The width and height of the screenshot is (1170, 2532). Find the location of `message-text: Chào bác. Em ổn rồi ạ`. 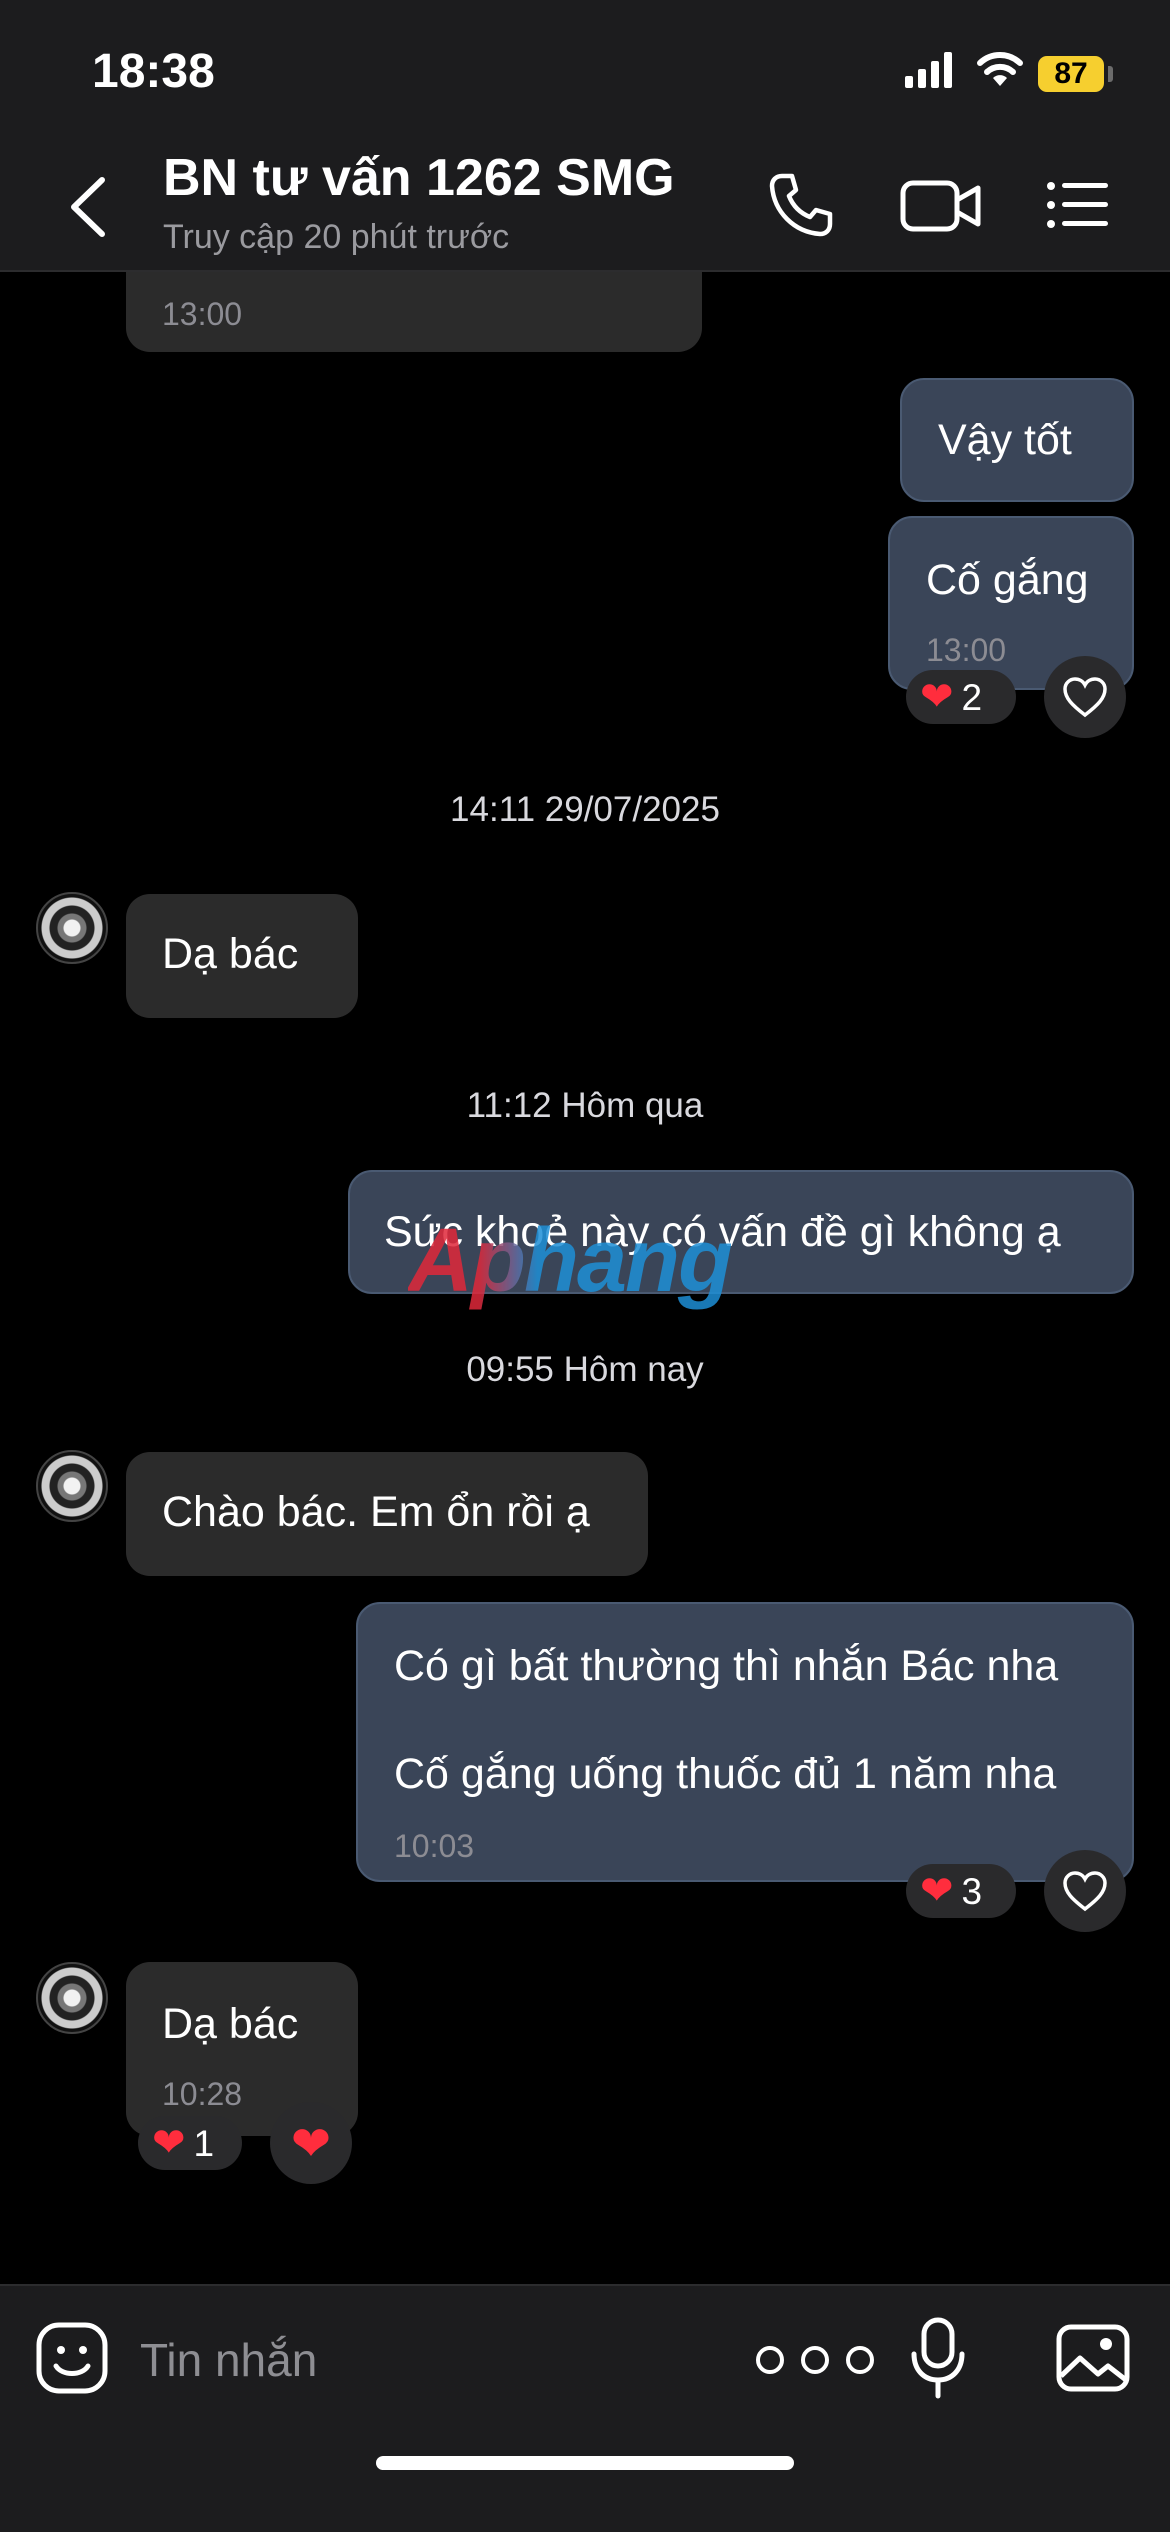

message-text: Chào bác. Em ổn rồi ạ is located at coordinates (376, 1512).